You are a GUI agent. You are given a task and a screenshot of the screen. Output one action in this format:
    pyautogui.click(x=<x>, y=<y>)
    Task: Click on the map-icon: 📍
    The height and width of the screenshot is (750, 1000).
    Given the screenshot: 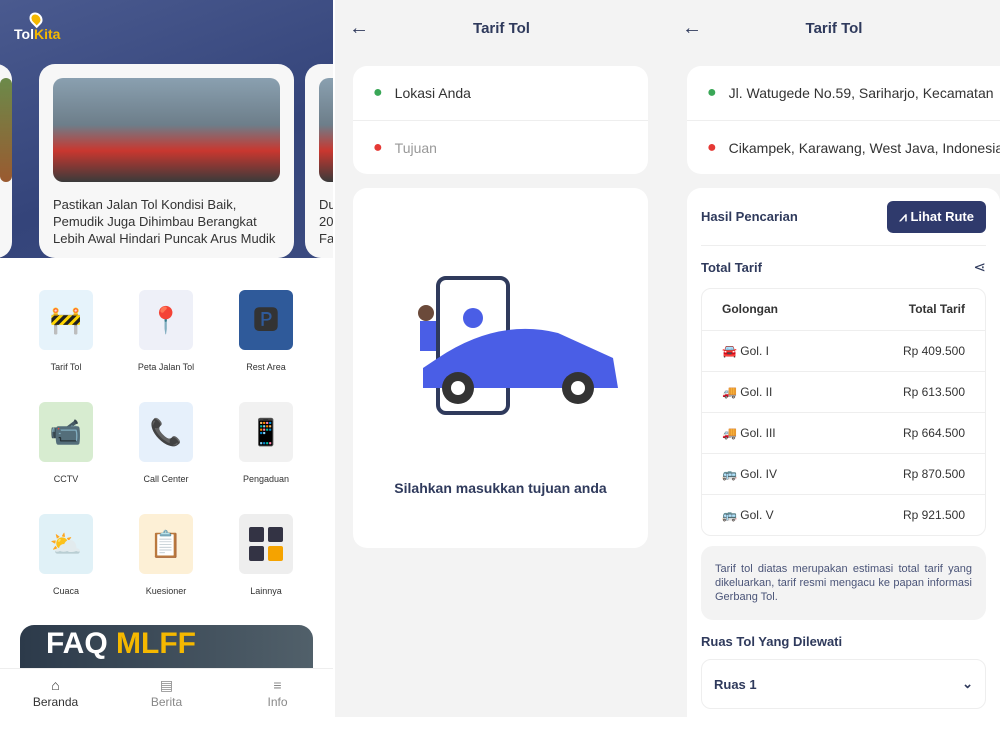 What is the action you would take?
    pyautogui.click(x=166, y=320)
    